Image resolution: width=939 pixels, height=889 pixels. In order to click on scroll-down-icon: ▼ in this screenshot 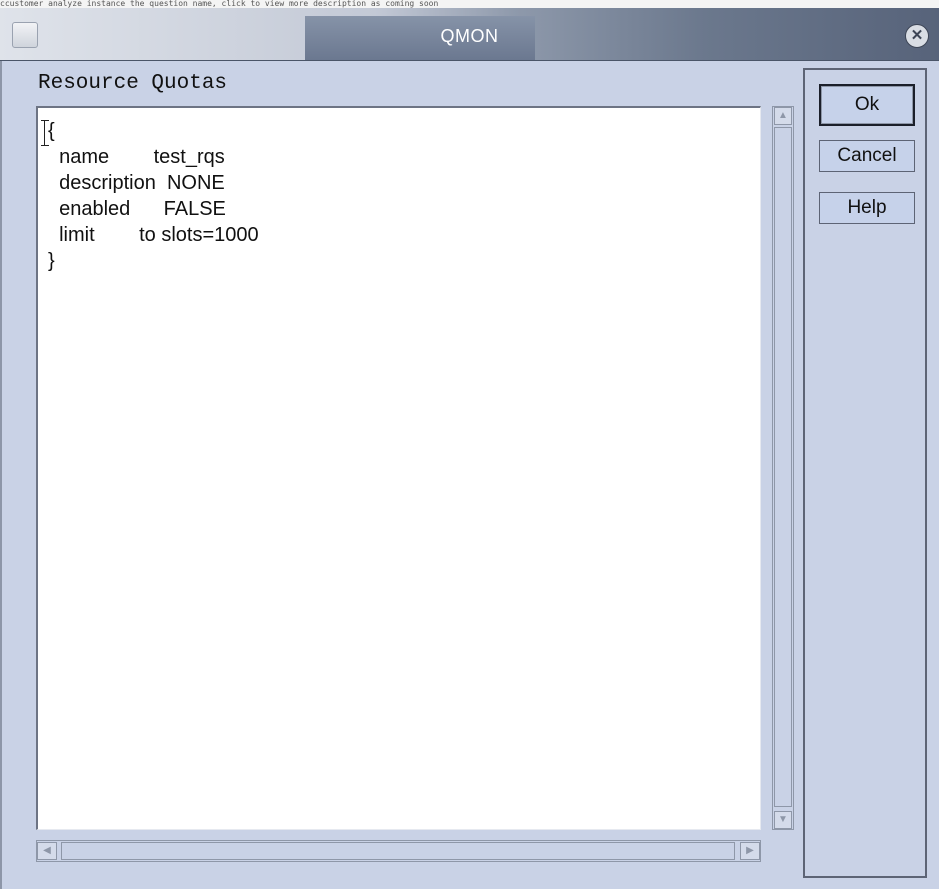, I will do `click(783, 820)`.